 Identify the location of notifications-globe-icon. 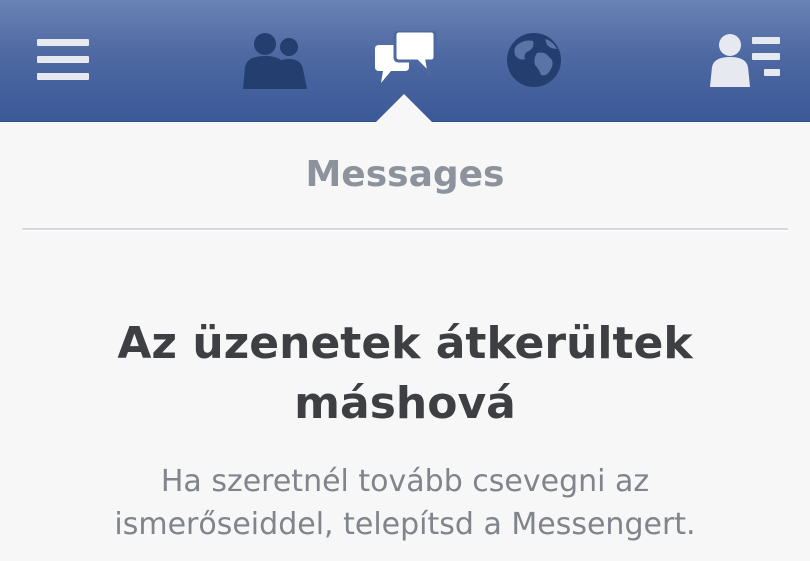
(534, 60).